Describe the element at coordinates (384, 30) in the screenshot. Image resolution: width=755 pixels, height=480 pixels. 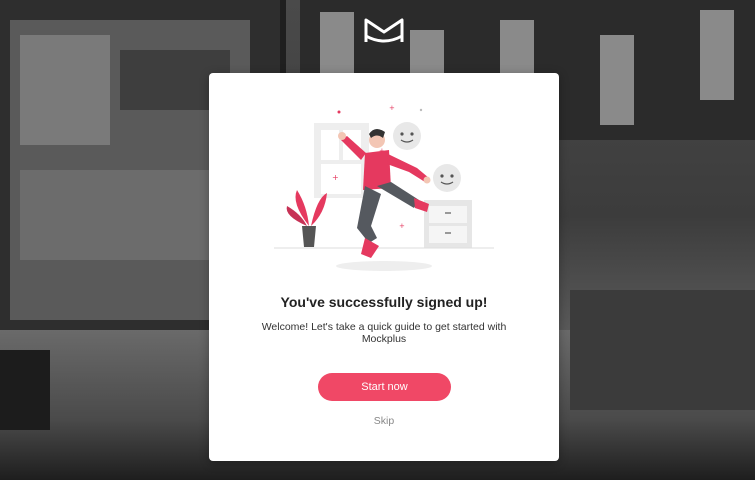
I see `mockplus-logo-icon` at that location.